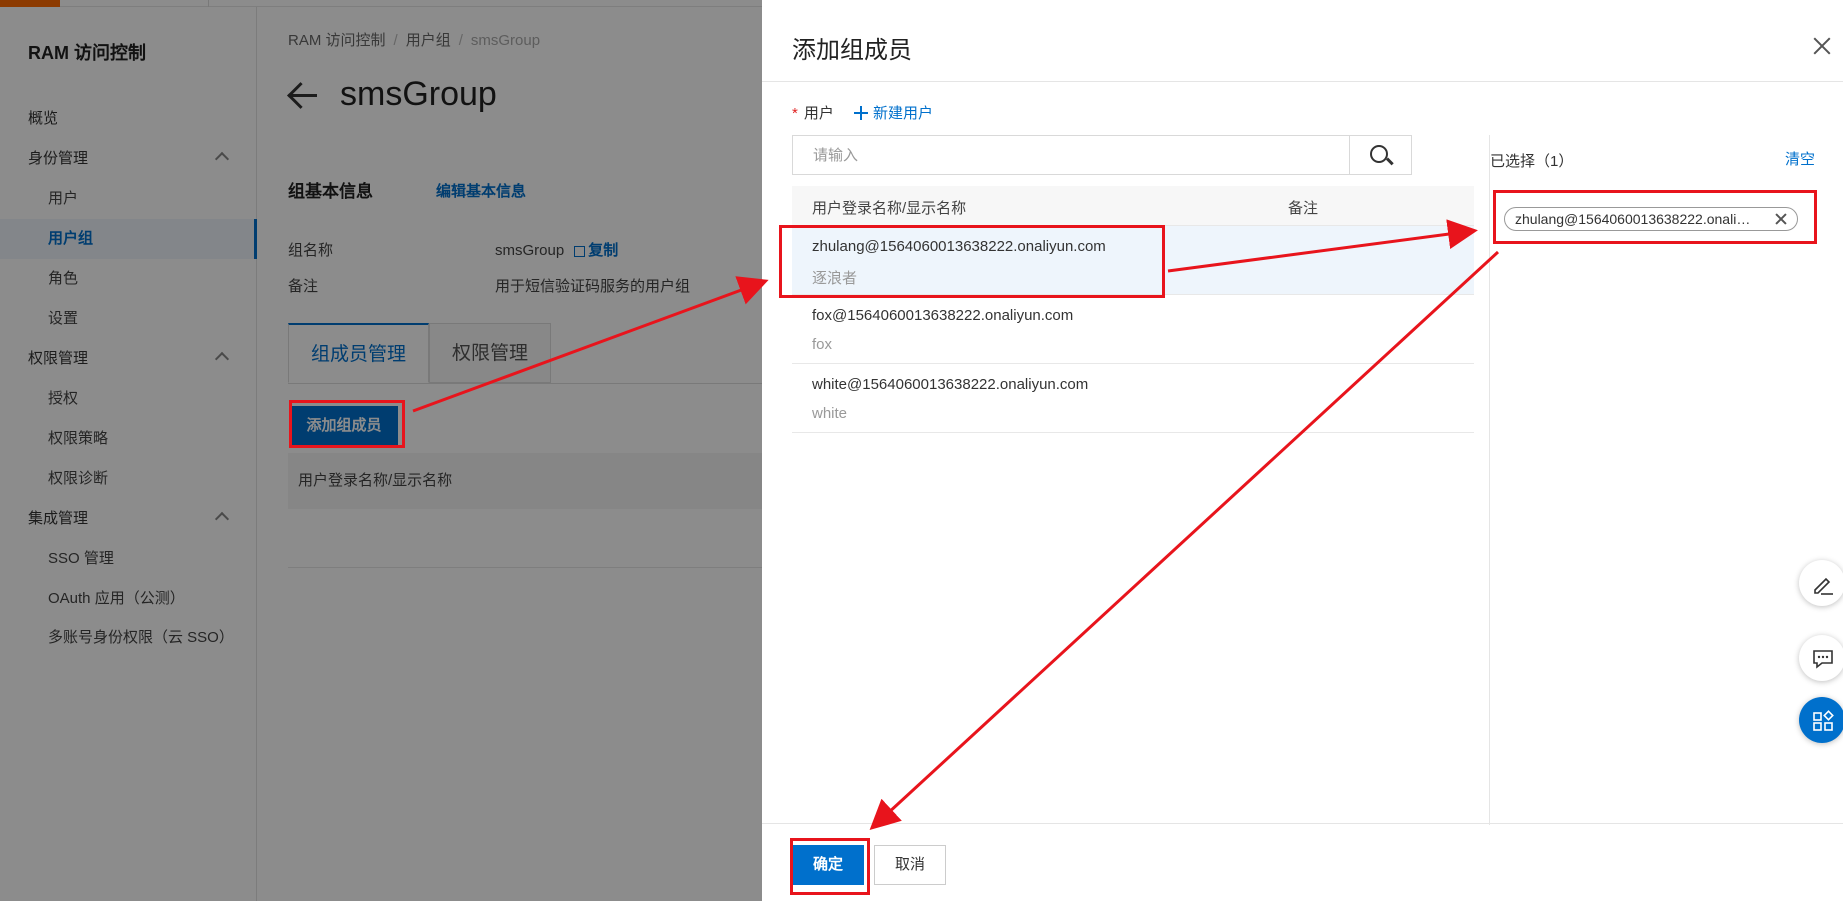 Image resolution: width=1843 pixels, height=901 pixels. I want to click on edit-icon, so click(1823, 586).